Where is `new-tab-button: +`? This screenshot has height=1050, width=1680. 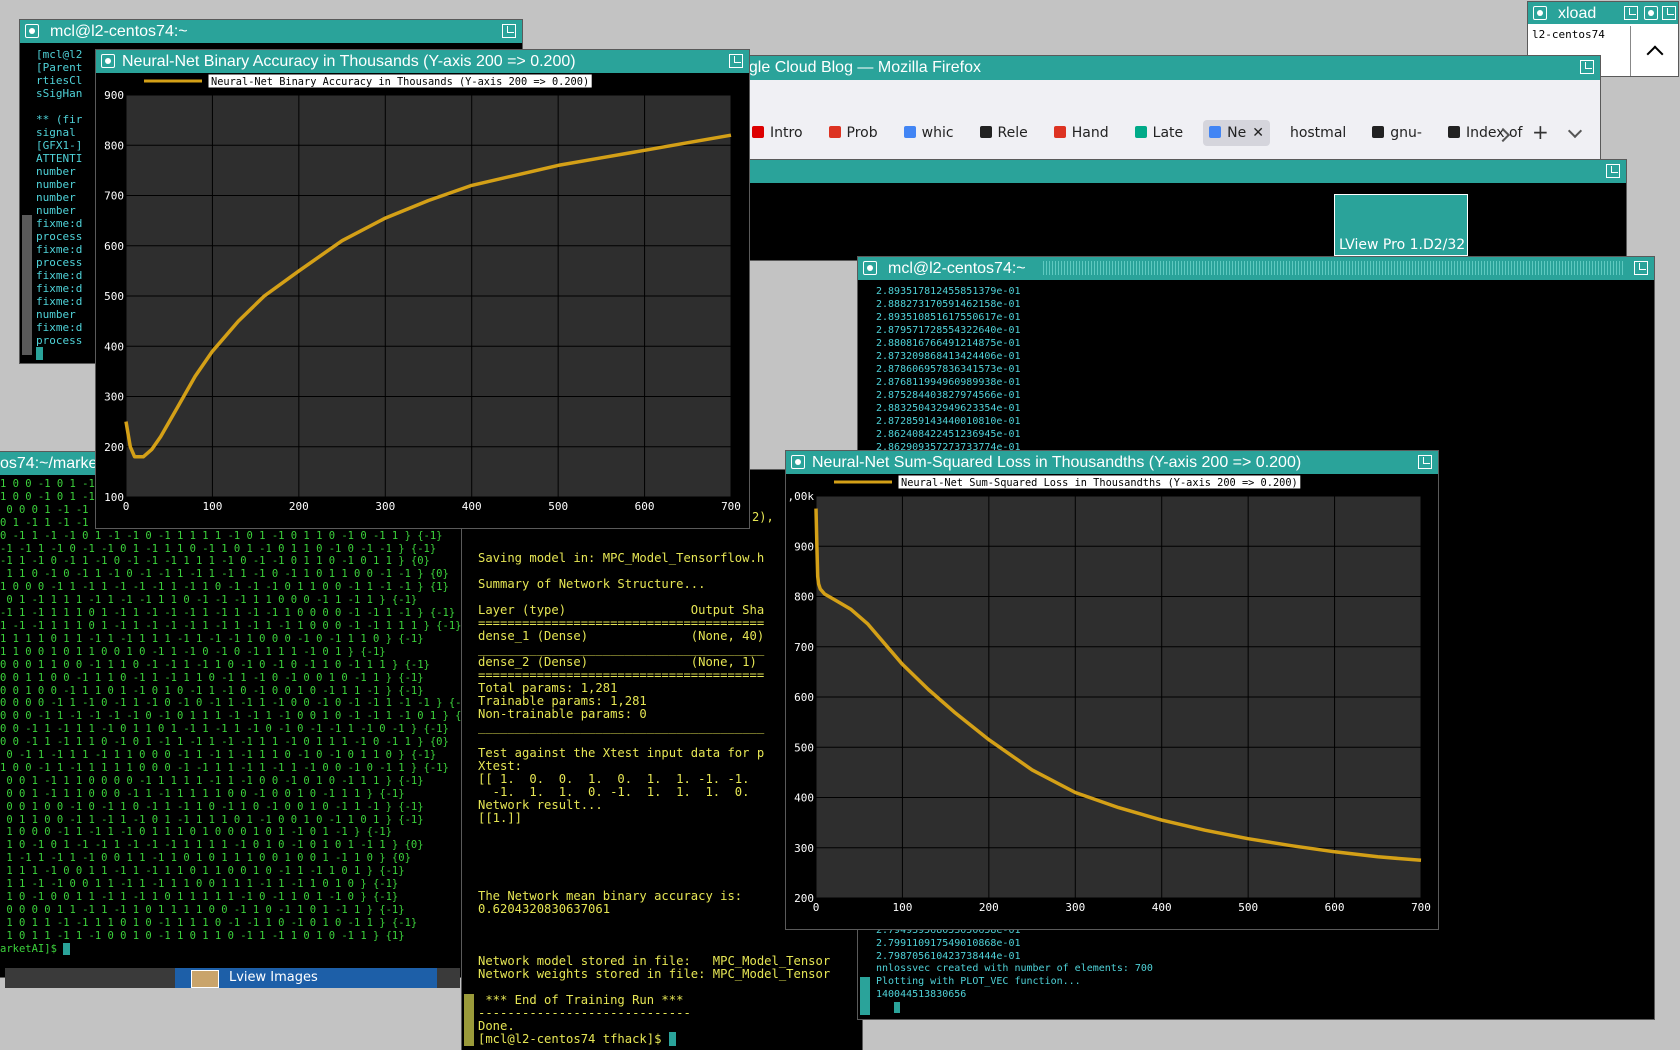
new-tab-button: + is located at coordinates (1540, 132).